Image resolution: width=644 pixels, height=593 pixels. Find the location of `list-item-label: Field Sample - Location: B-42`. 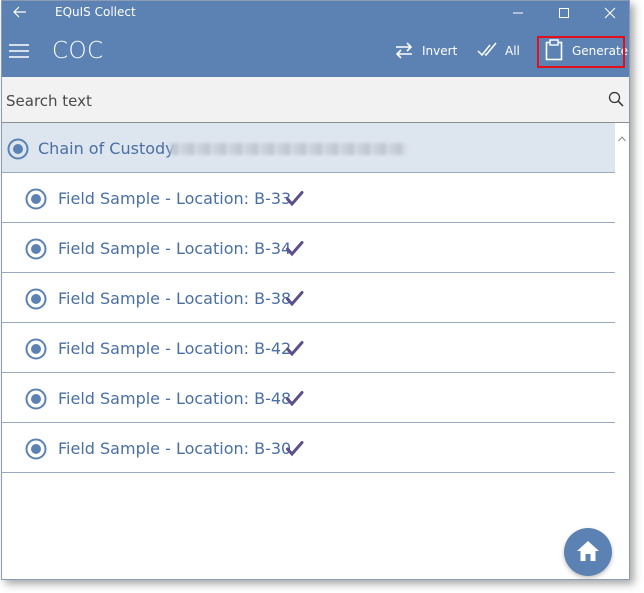

list-item-label: Field Sample - Location: B-42 is located at coordinates (175, 348).